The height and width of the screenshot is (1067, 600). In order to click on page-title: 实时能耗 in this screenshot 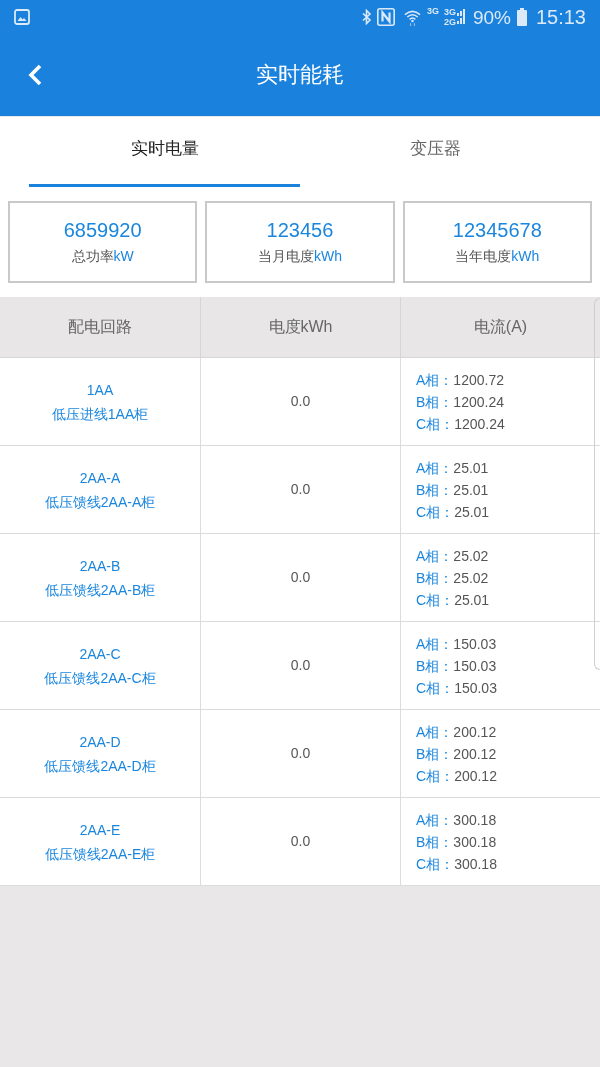, I will do `click(300, 75)`.